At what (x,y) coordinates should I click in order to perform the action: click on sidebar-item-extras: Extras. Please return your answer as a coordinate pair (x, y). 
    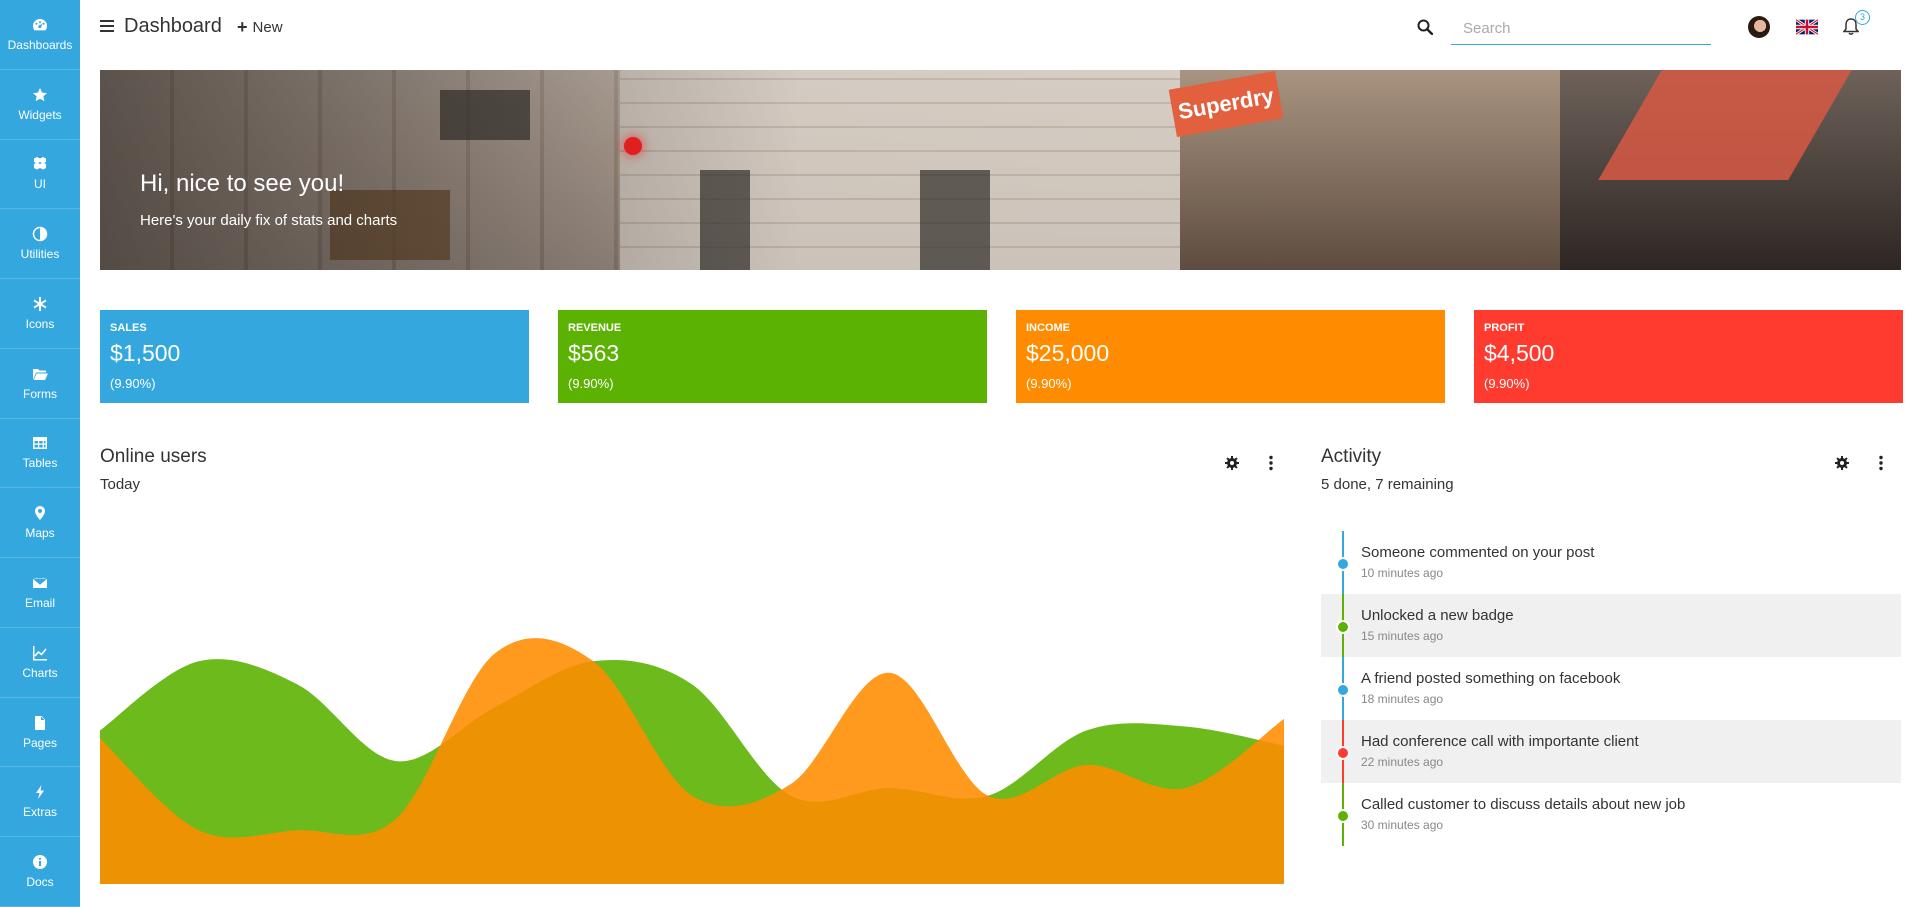
    Looking at the image, I should click on (40, 802).